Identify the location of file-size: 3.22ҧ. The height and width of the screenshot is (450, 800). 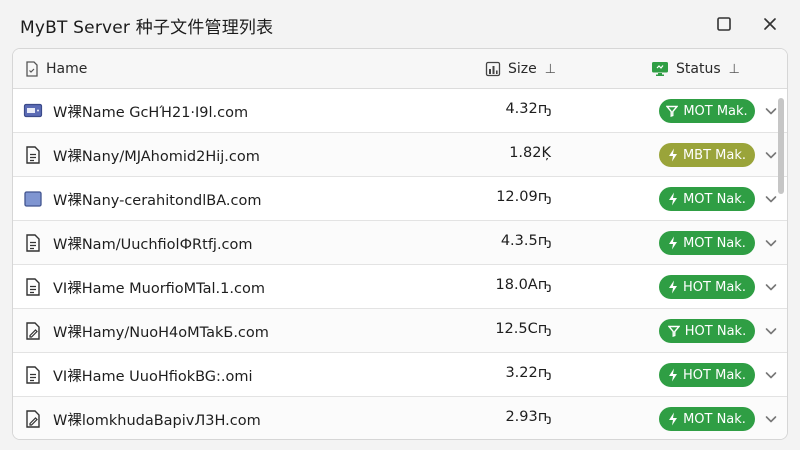
(528, 373).